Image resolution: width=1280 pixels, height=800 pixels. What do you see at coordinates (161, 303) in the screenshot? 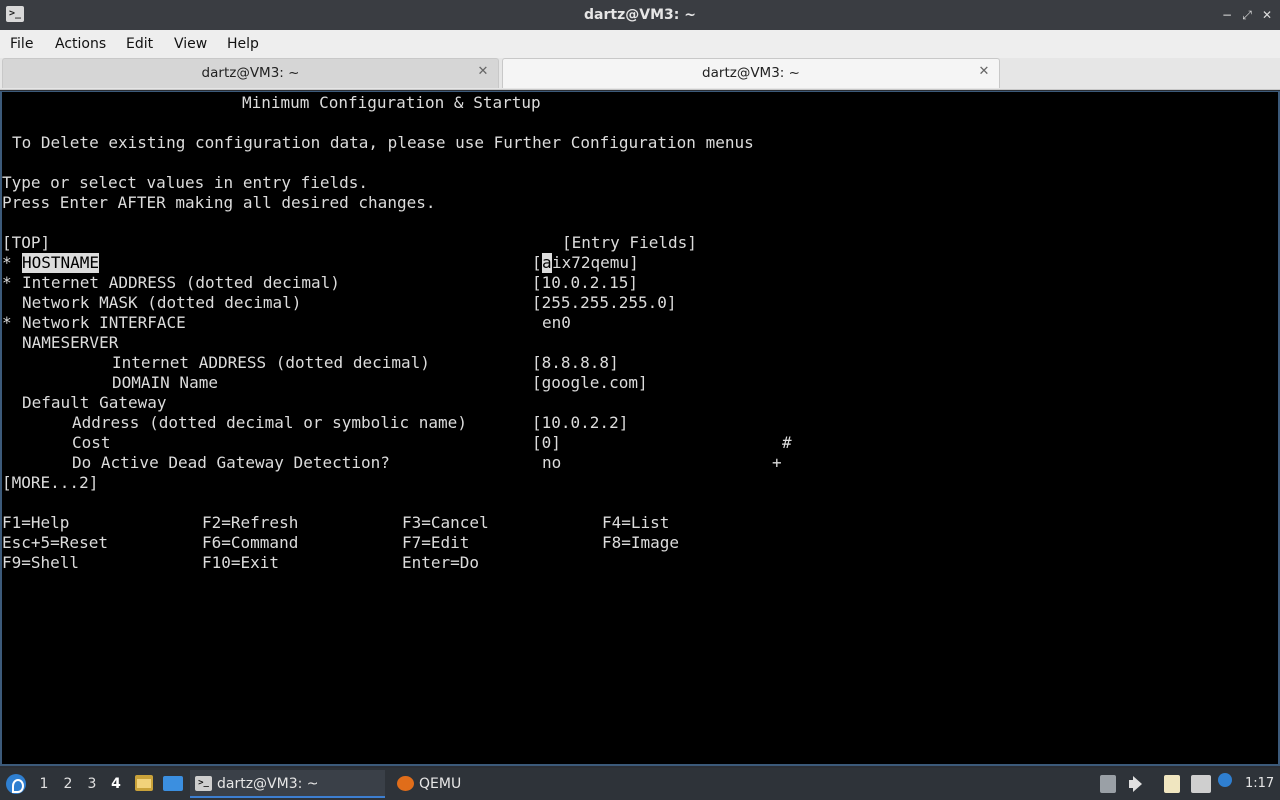
I see `field-label-network-mask: Network MASK (dotted decimal)` at bounding box center [161, 303].